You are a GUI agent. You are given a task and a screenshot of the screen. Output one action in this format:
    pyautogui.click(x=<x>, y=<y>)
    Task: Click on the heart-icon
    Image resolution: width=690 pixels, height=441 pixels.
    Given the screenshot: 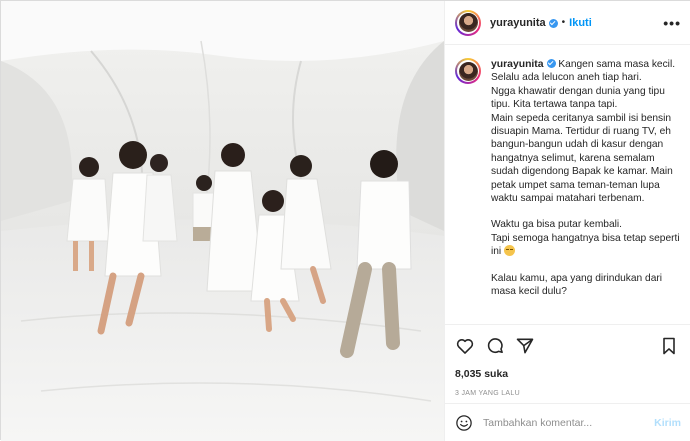 What is the action you would take?
    pyautogui.click(x=465, y=346)
    